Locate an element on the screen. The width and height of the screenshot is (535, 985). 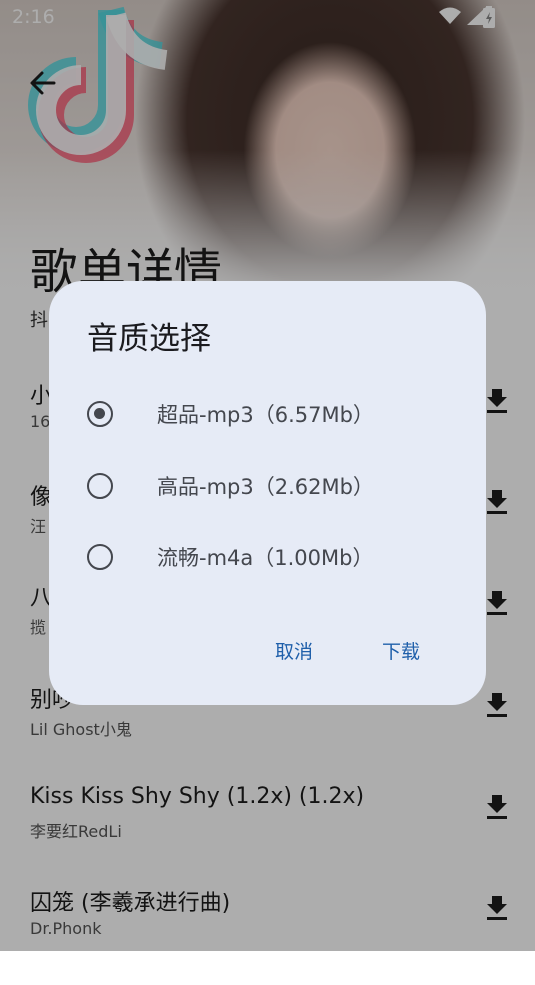
download-button: 下载 is located at coordinates (401, 650).